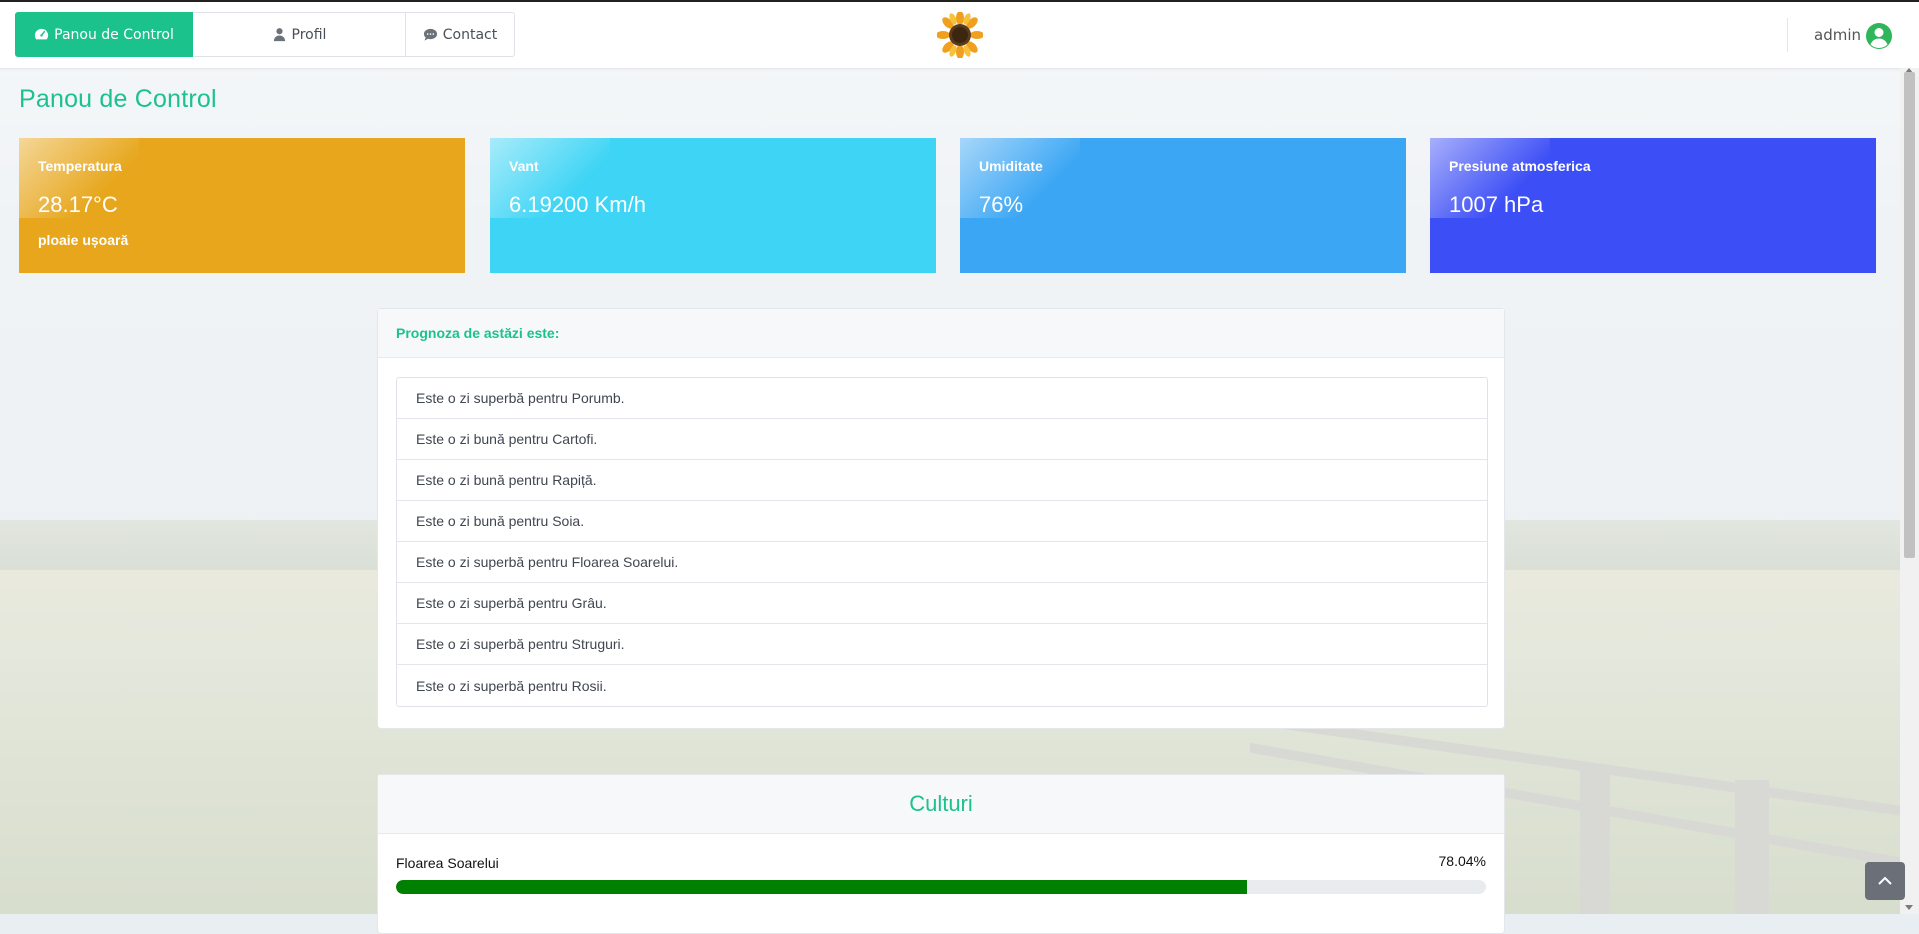  What do you see at coordinates (242, 205) in the screenshot?
I see `temperature-card: Temperatura 28.17°C ploaie ușoară` at bounding box center [242, 205].